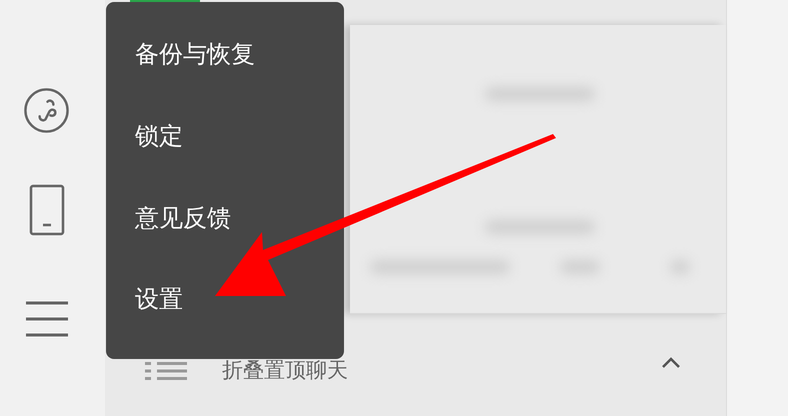 The image size is (788, 416). Describe the element at coordinates (285, 370) in the screenshot. I see `collapse-pinned-label: 折叠置顶聊天` at that location.